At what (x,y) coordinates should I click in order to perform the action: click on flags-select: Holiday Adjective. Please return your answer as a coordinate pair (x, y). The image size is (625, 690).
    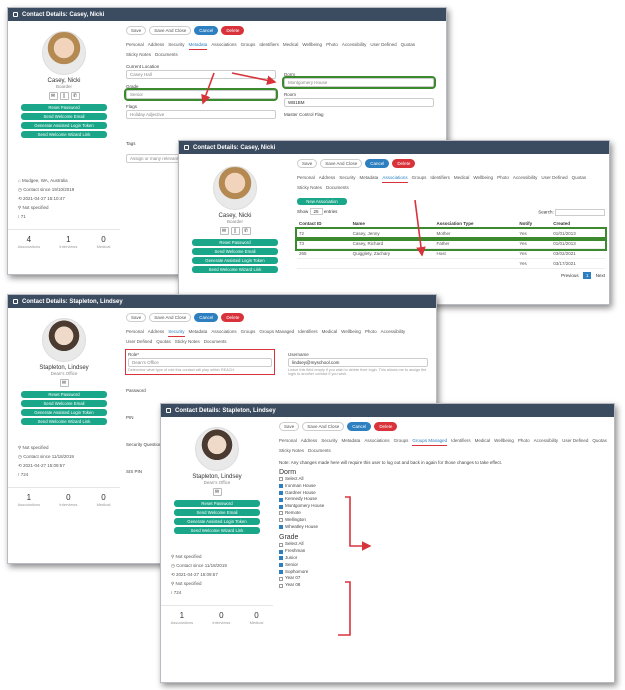
    Looking at the image, I should click on (201, 114).